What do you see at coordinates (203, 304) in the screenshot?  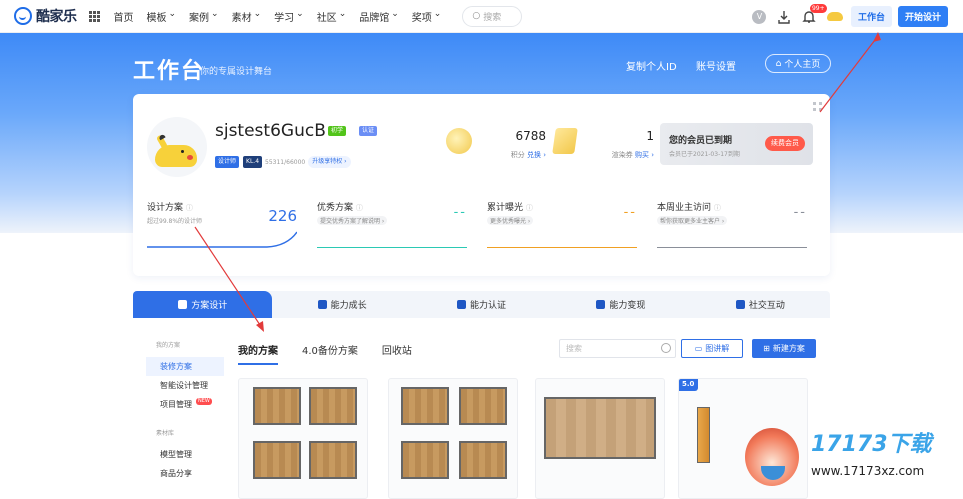 I see `tab-design: 方案设计` at bounding box center [203, 304].